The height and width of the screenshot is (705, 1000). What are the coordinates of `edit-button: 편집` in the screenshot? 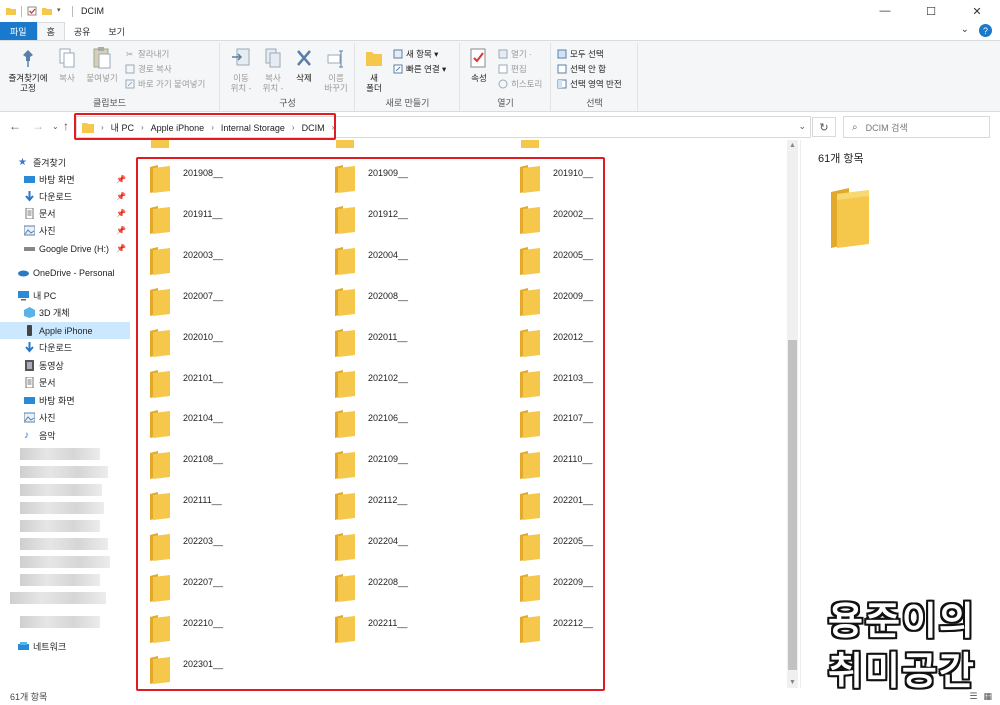 It's located at (512, 69).